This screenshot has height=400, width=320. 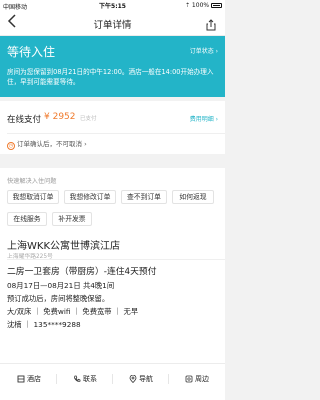 I want to click on fee-detail-link: 费用明细 ›, so click(x=204, y=118).